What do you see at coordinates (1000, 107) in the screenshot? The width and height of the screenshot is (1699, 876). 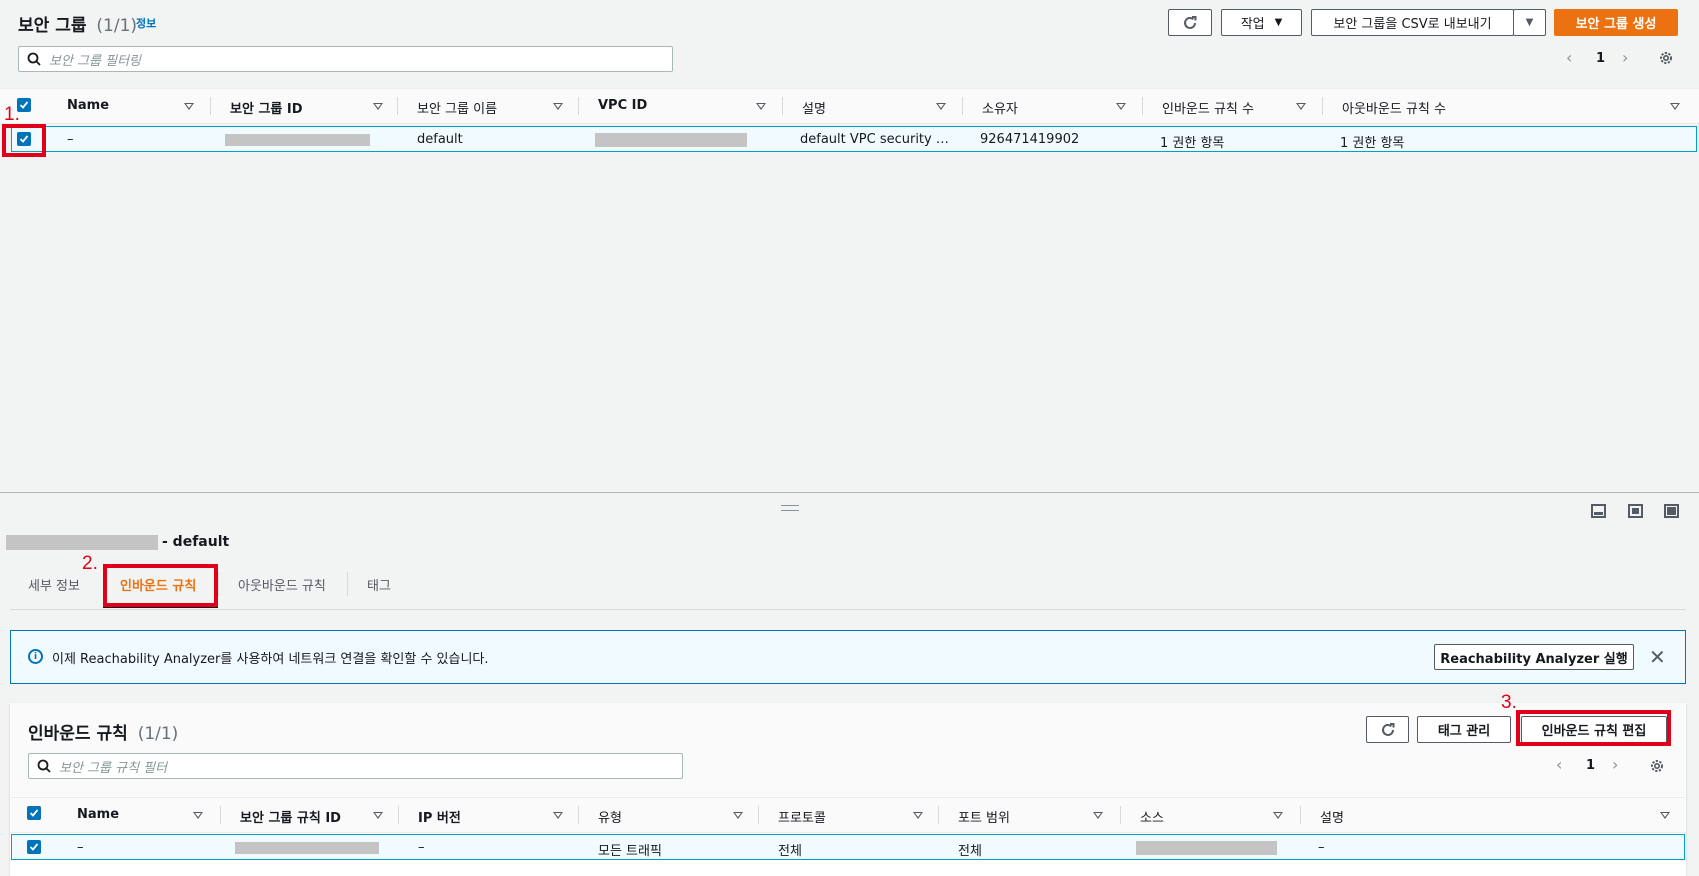 I see `column-header-owner: 소유자` at bounding box center [1000, 107].